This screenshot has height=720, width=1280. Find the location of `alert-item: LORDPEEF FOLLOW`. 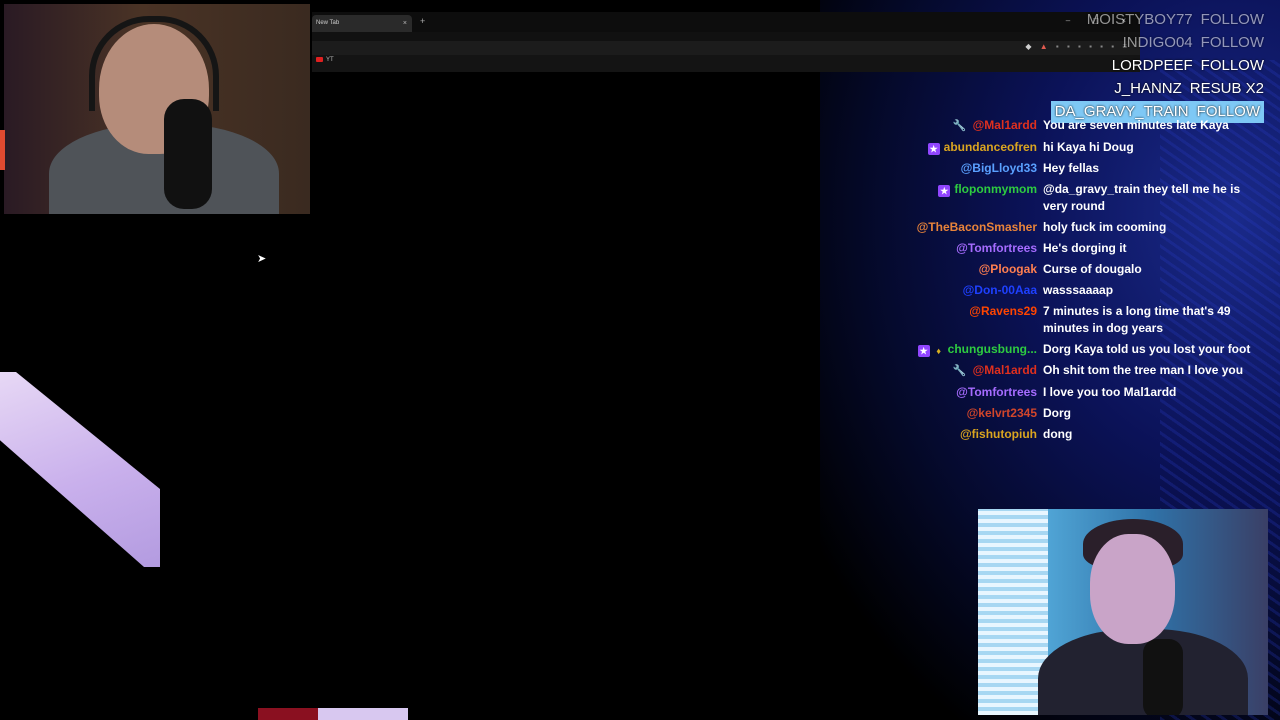

alert-item: LORDPEEF FOLLOW is located at coordinates (1084, 65).